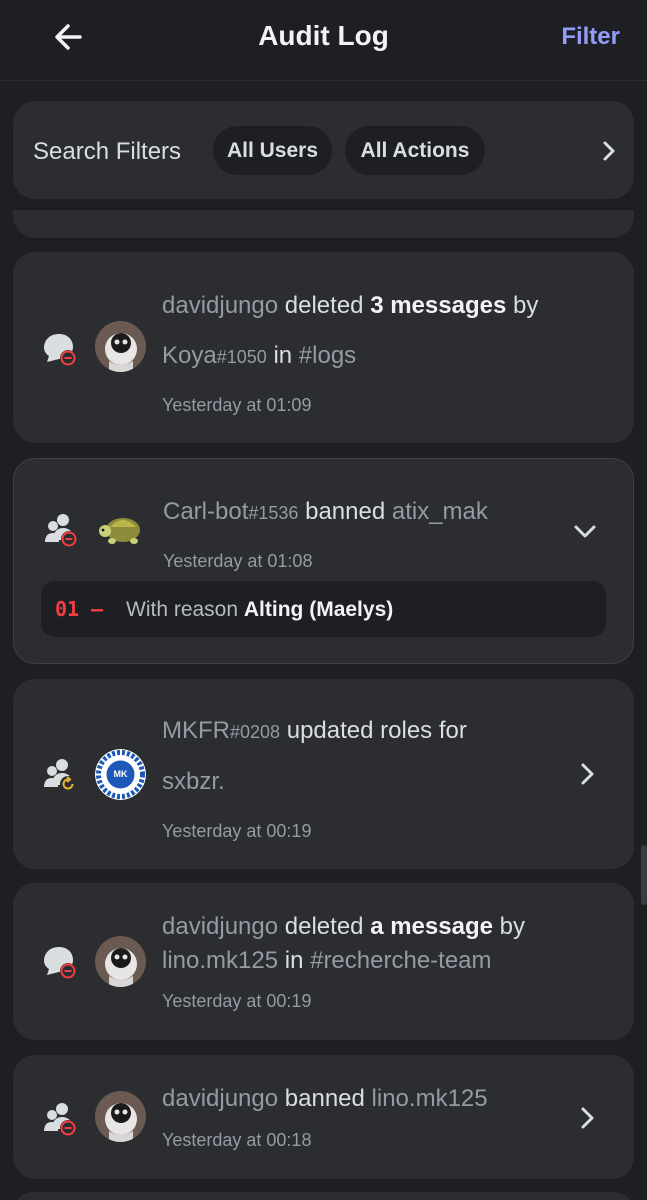 The image size is (647, 1200). Describe the element at coordinates (318, 609) in the screenshot. I see `reason-value: Alting (Maelys)` at that location.